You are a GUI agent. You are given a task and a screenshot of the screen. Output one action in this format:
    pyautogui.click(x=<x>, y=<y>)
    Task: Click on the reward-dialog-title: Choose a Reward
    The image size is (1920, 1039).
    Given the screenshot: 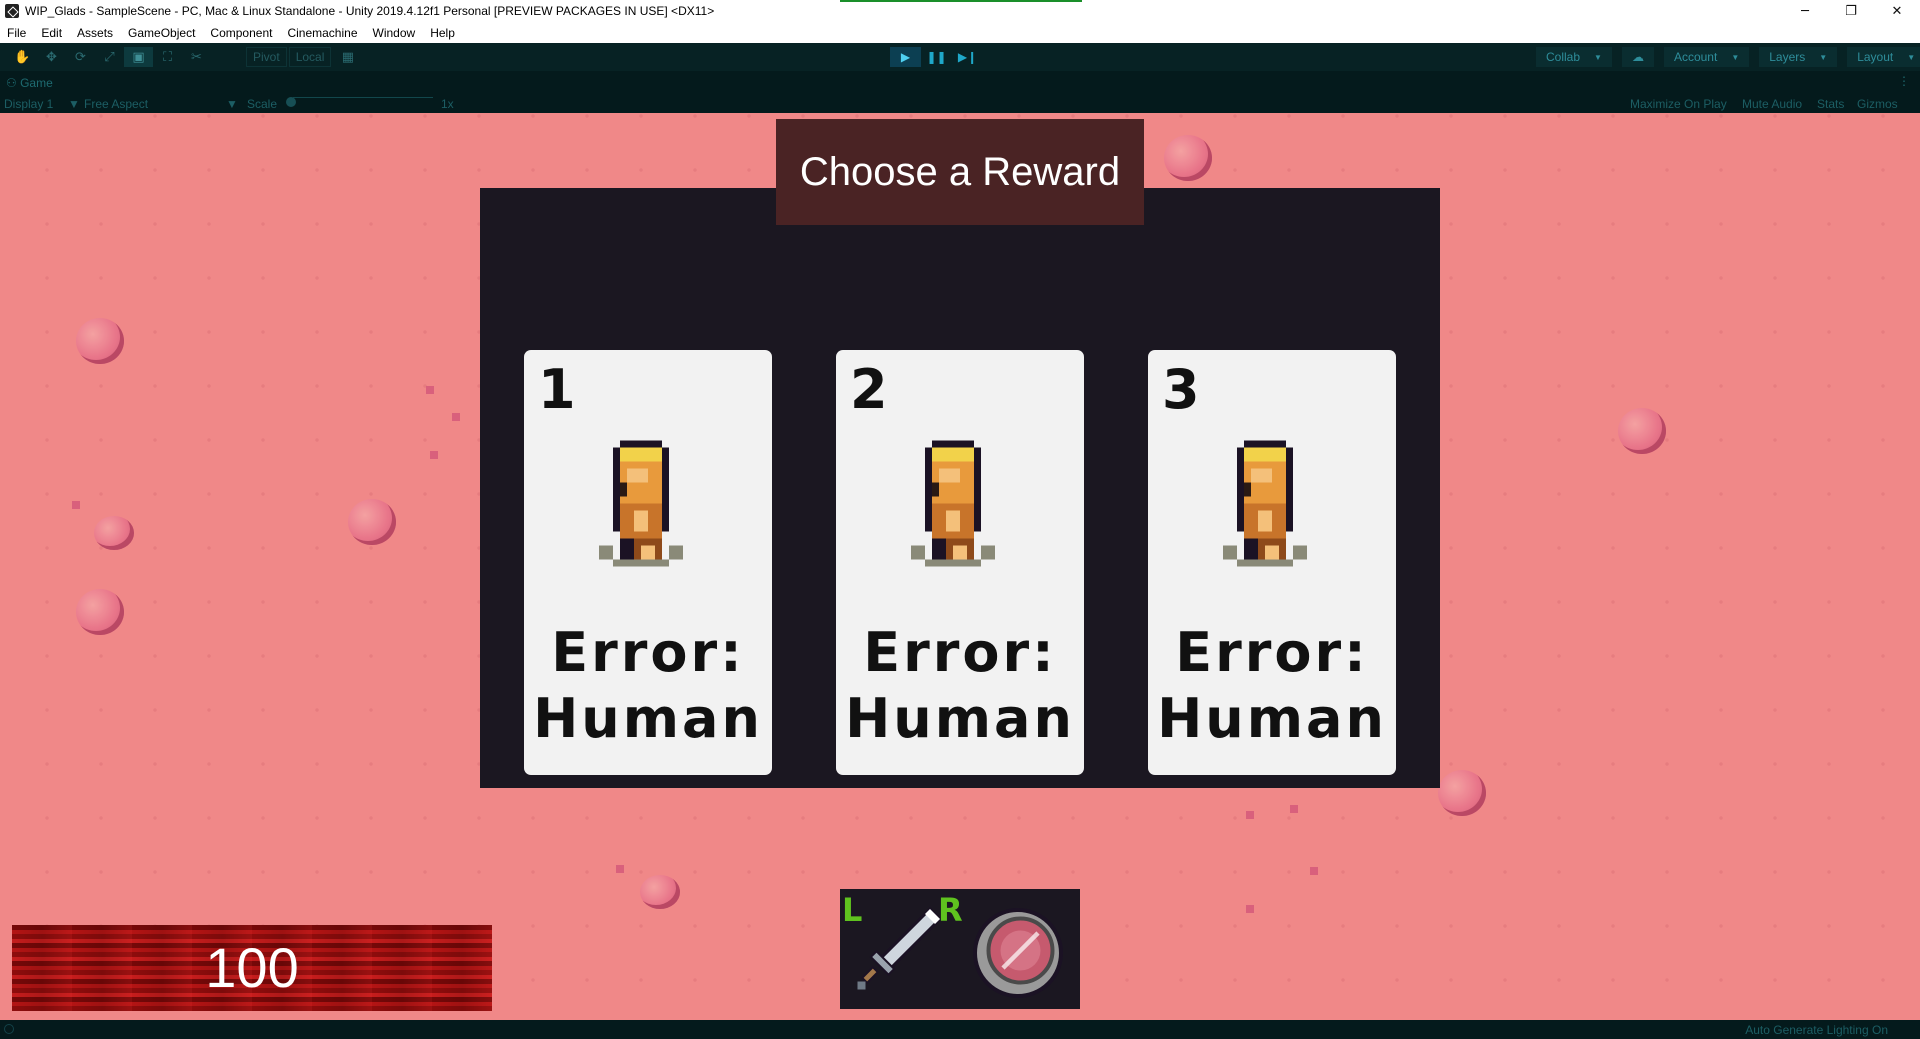 What is the action you would take?
    pyautogui.click(x=960, y=172)
    